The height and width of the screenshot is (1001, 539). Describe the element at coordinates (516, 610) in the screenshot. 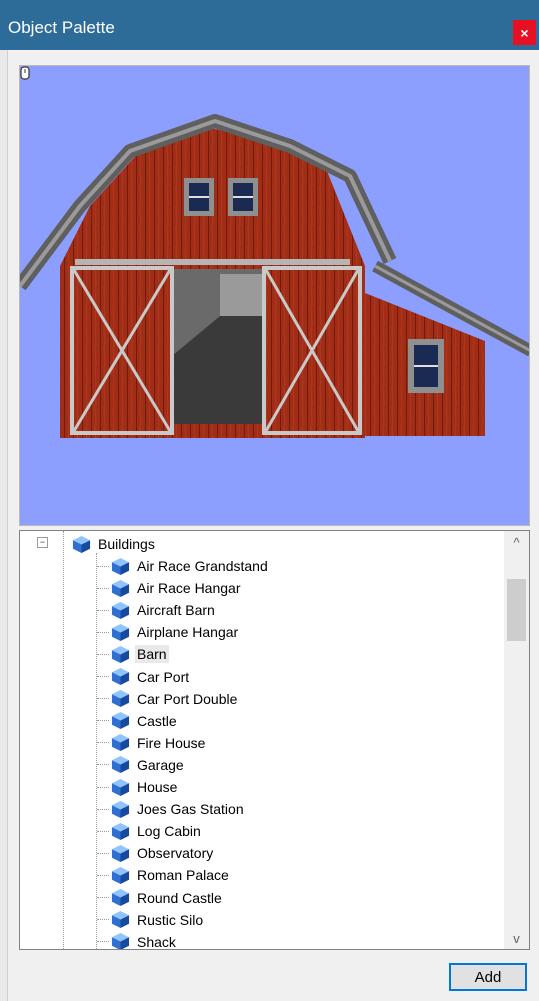

I see `scroll-thumb` at that location.